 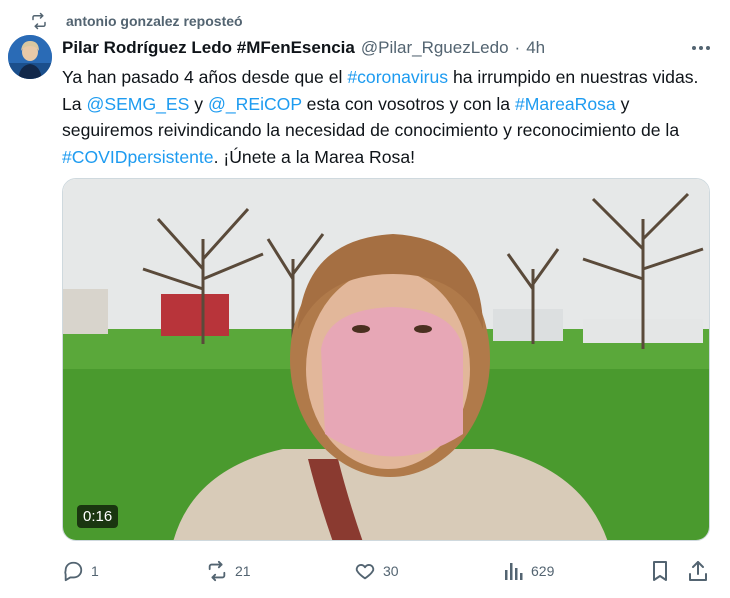 What do you see at coordinates (98, 516) in the screenshot?
I see `video-duration: 0:16` at bounding box center [98, 516].